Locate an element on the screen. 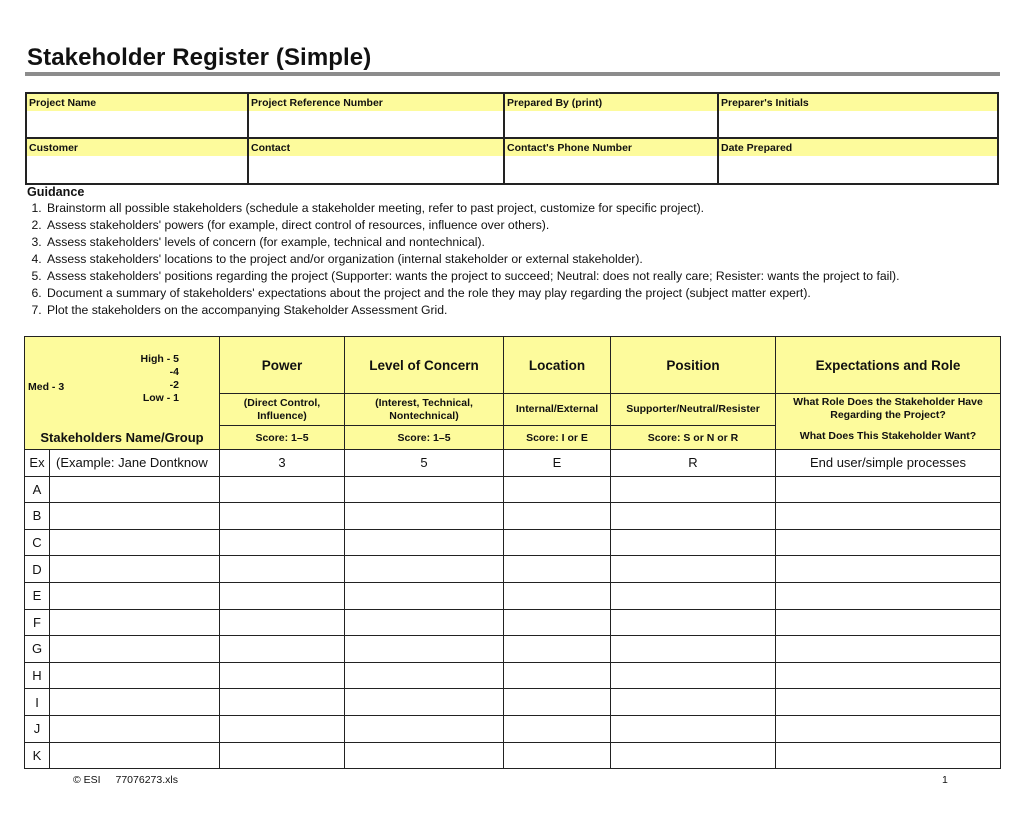 This screenshot has height=819, width=1024. filename-text: 77076273.xls is located at coordinates (146, 780).